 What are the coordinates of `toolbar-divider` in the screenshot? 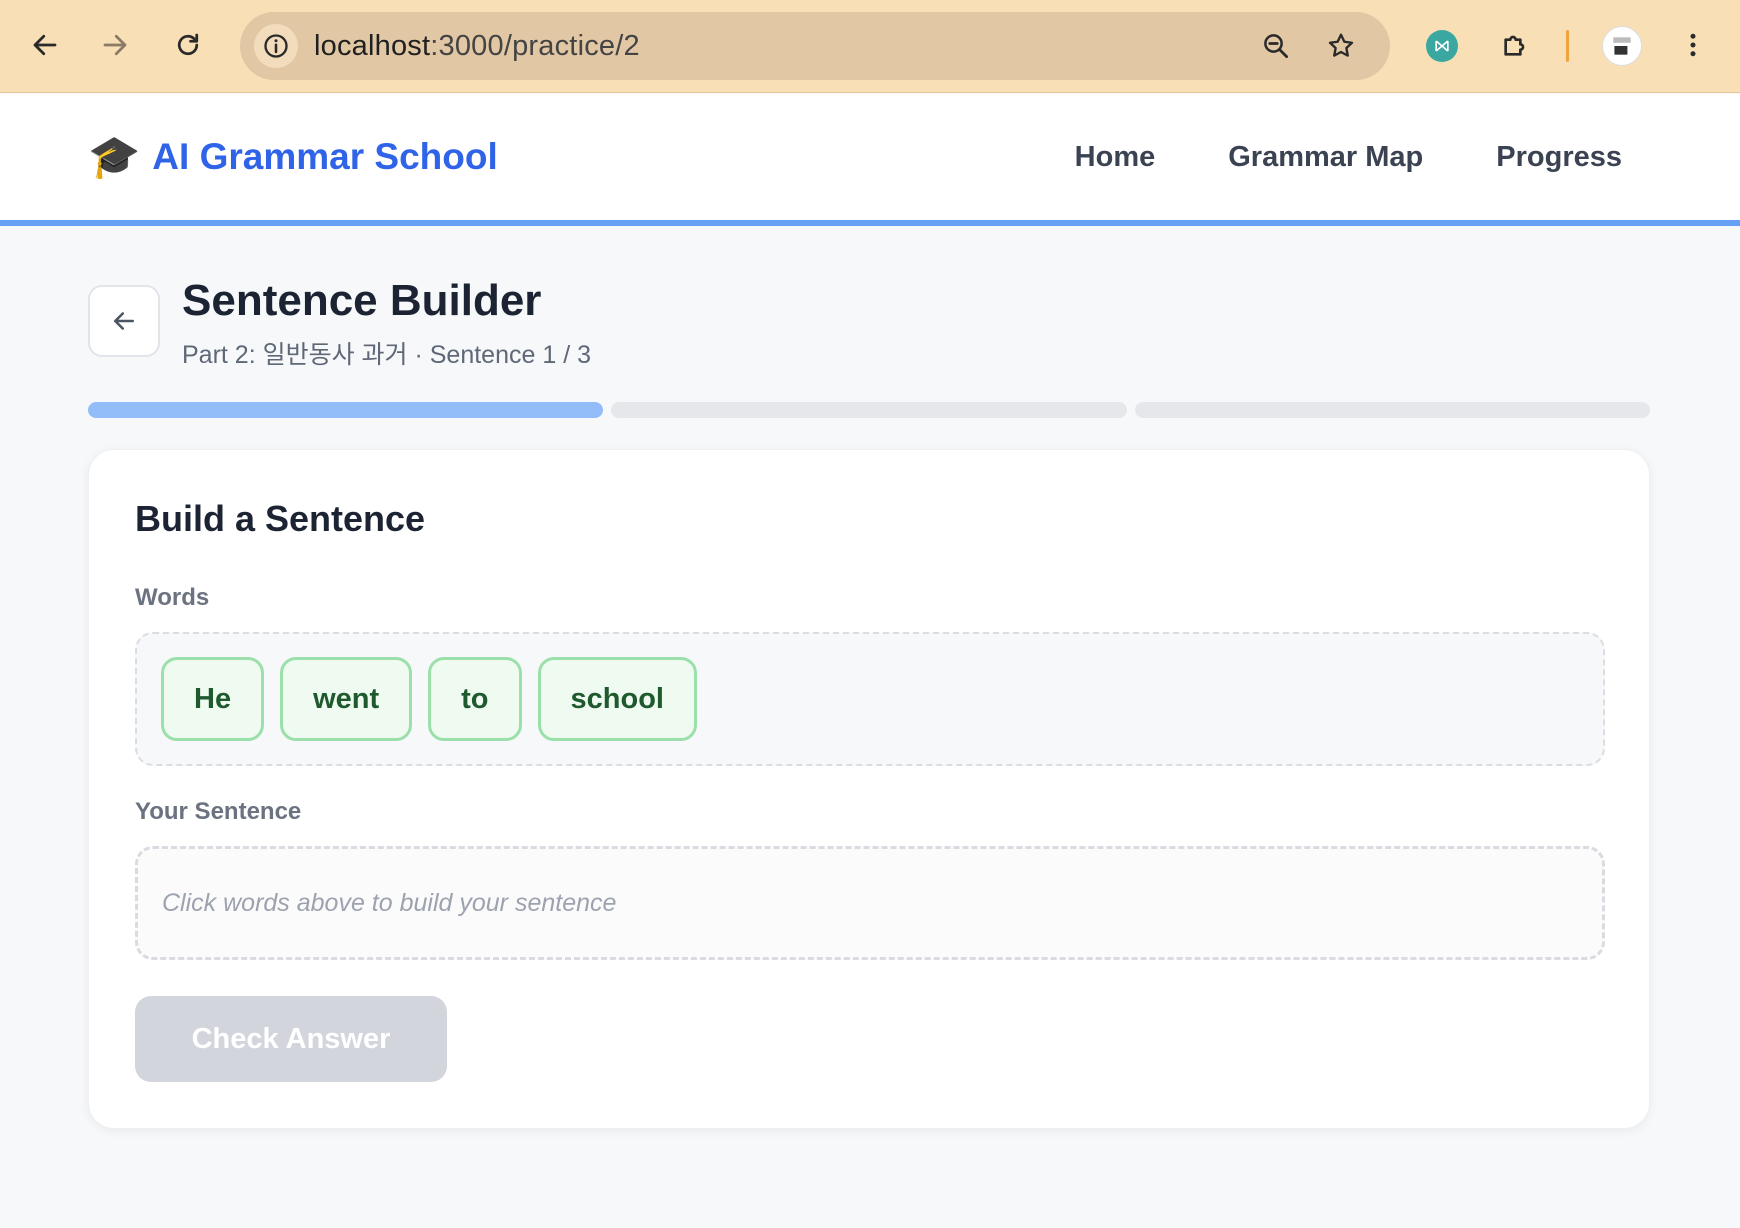 It's located at (1567, 46).